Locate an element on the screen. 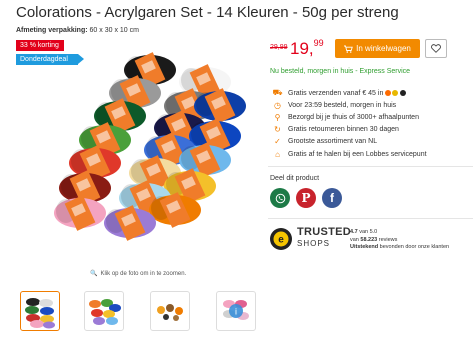  pinterest-share-button: P is located at coordinates (306, 198).